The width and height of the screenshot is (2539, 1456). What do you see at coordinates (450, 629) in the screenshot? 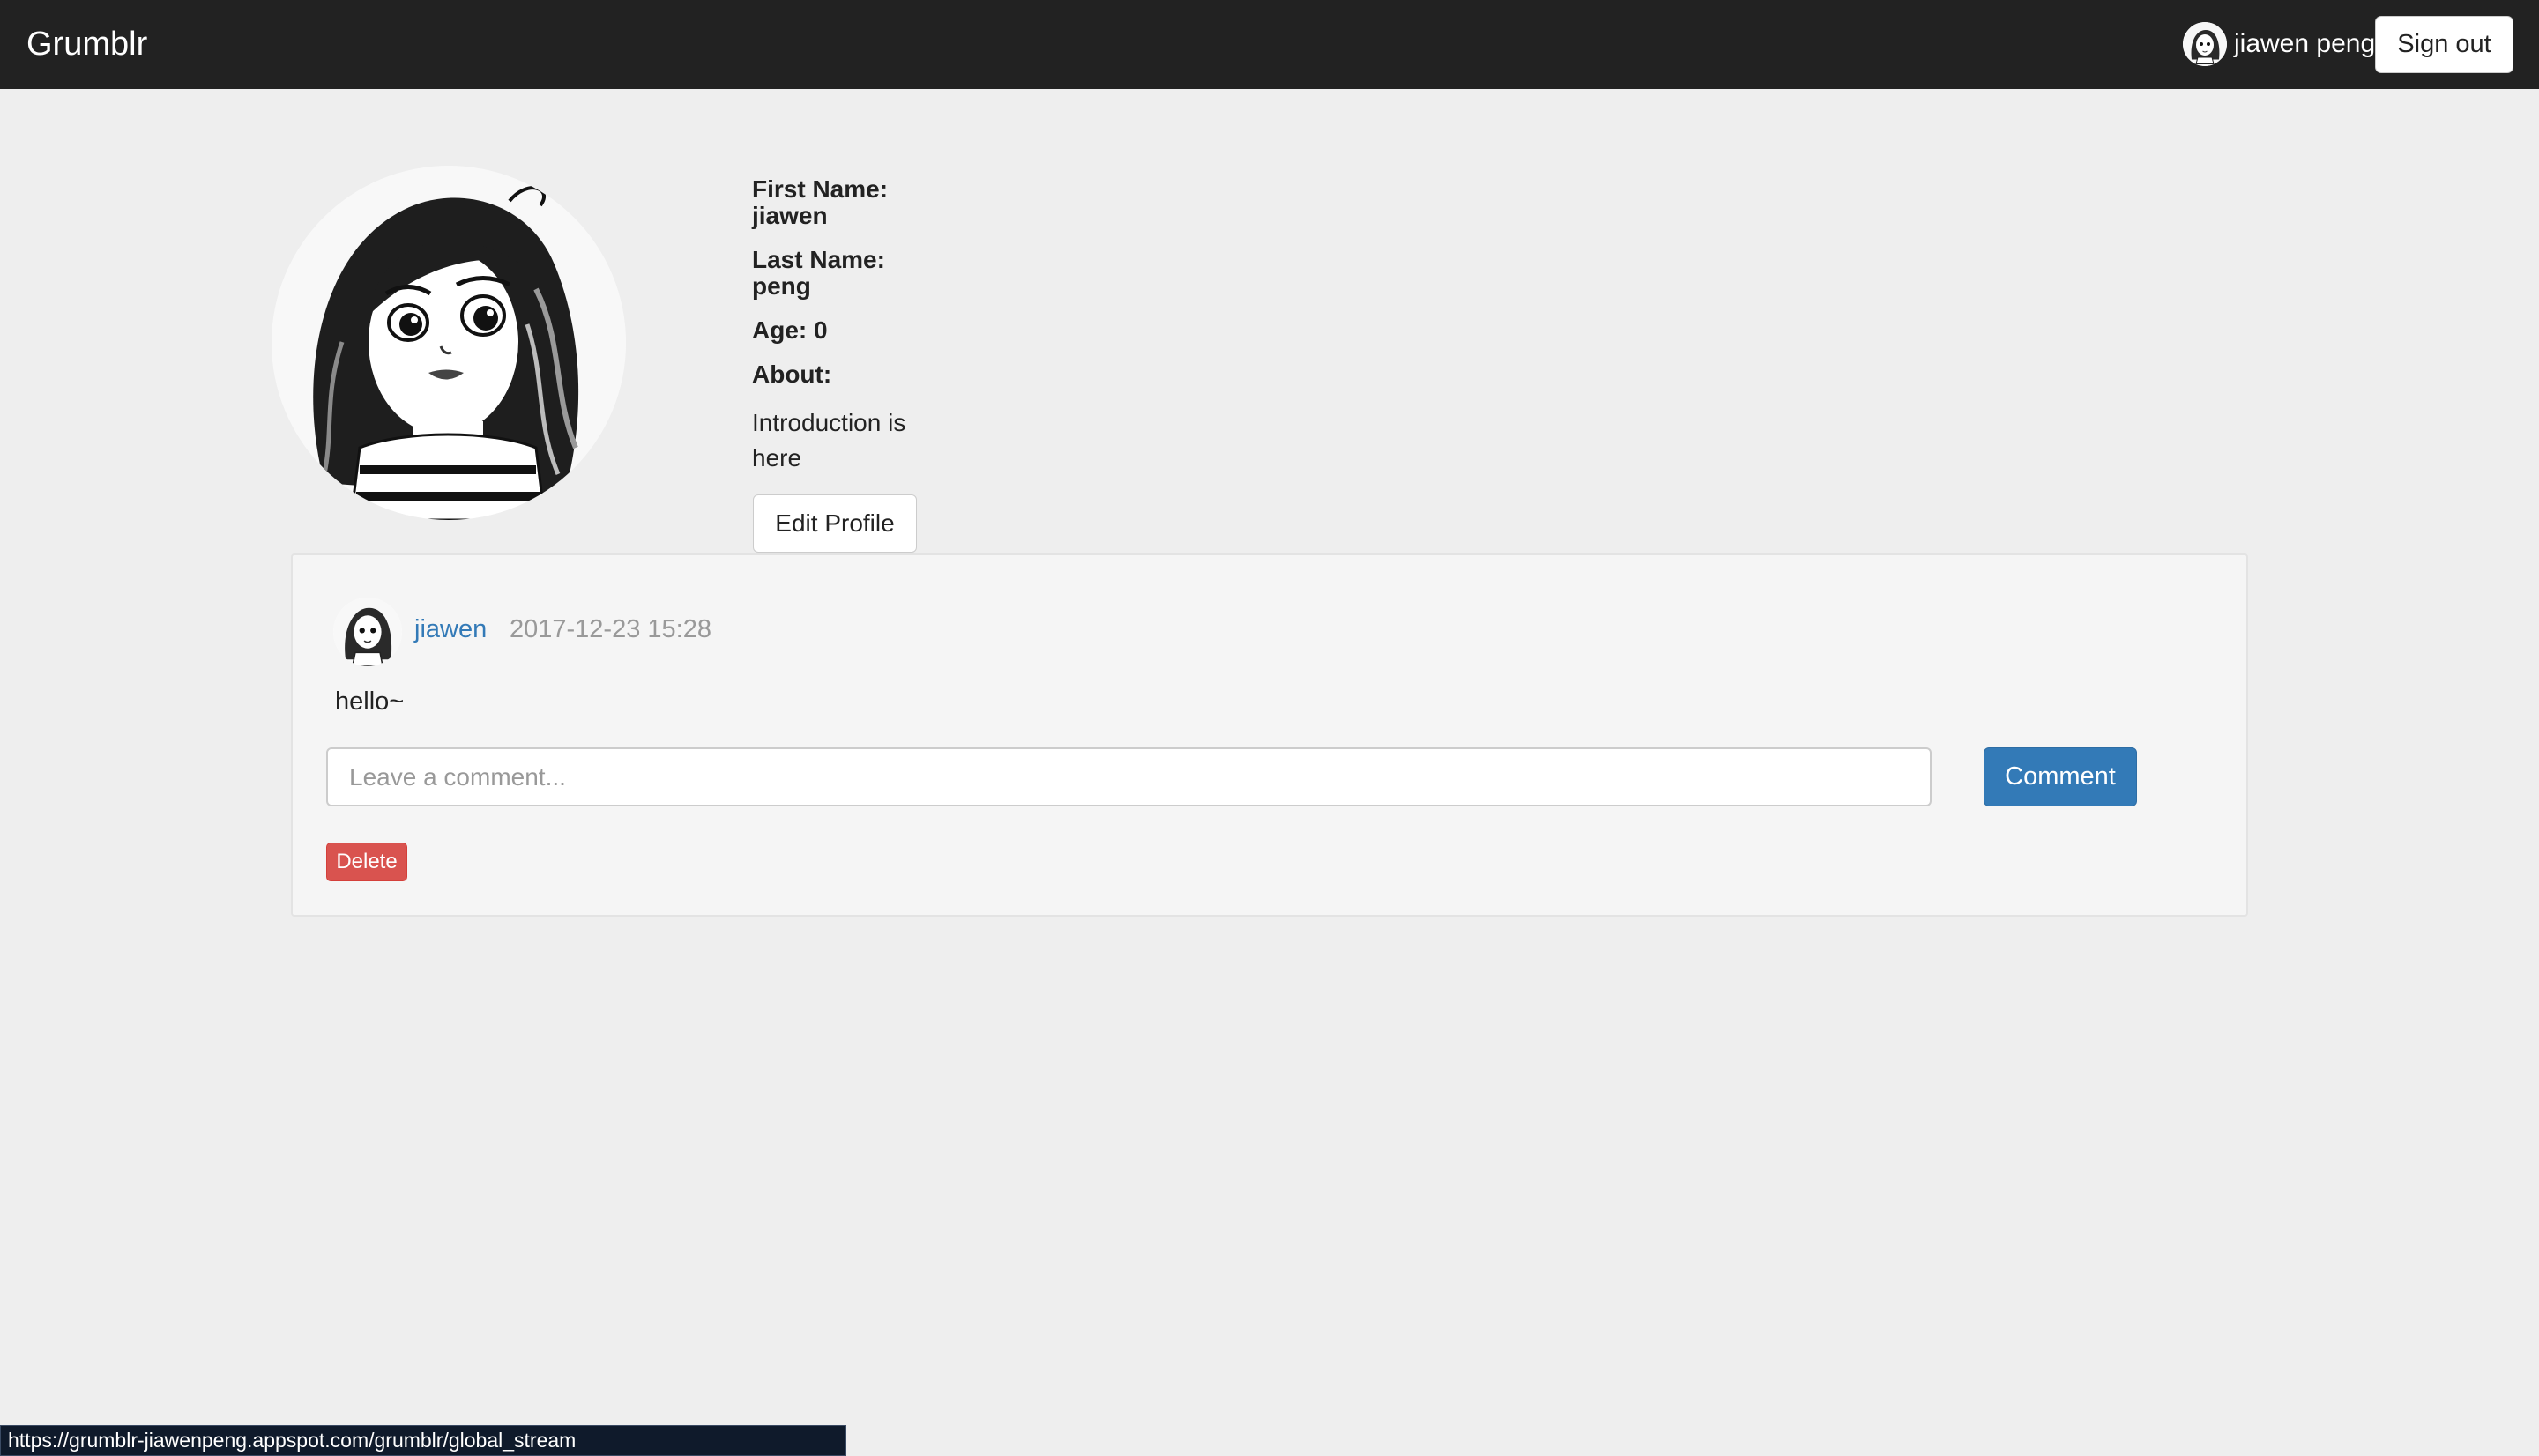
I see `post-author-link: jiawen` at bounding box center [450, 629].